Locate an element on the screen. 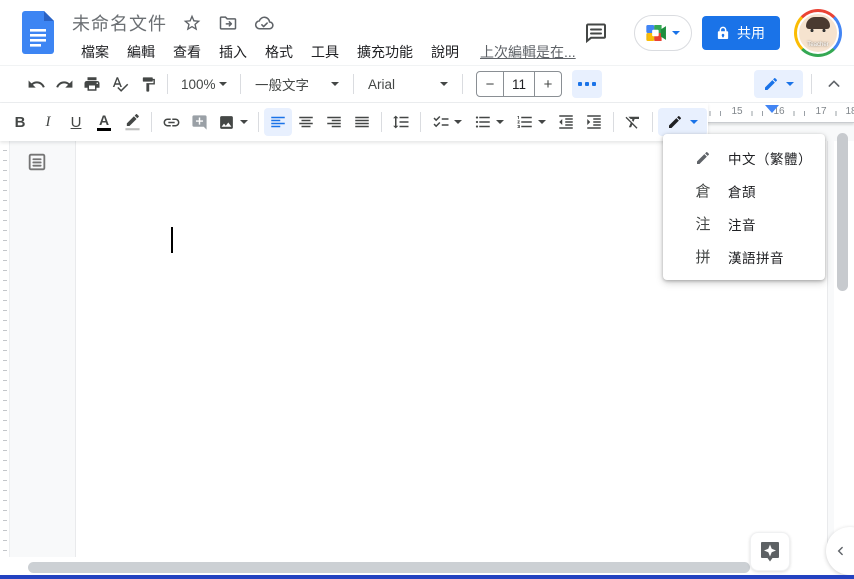  menu-item-cangjie: 倉 倉頡 is located at coordinates (744, 190).